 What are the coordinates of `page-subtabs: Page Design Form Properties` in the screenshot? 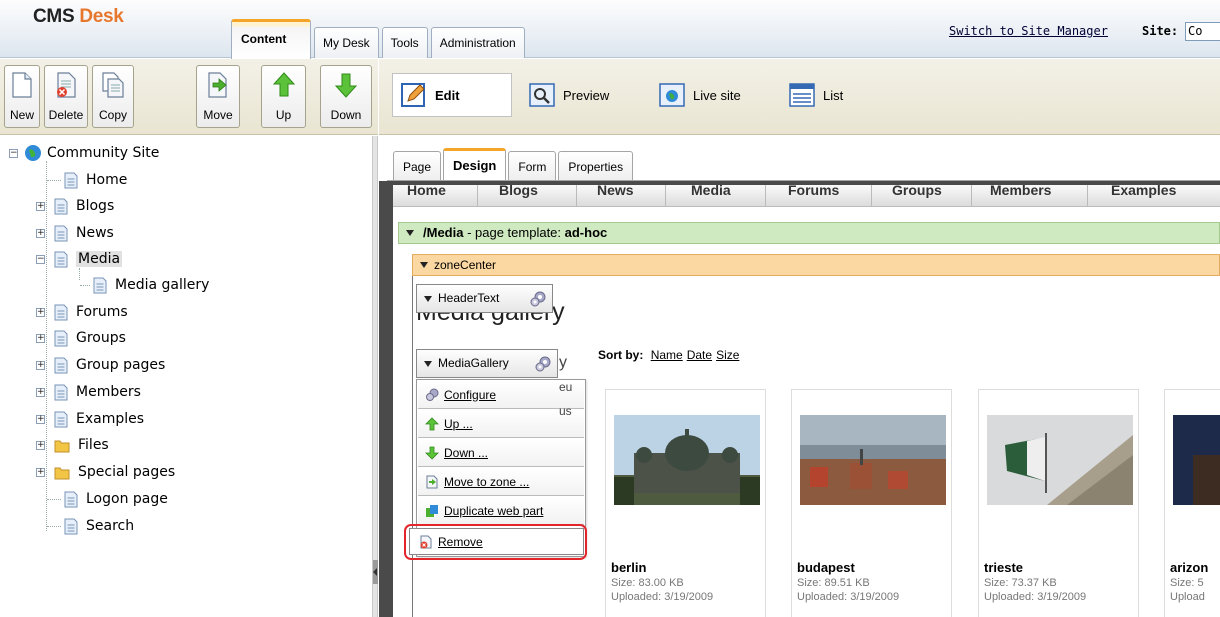 It's located at (513, 164).